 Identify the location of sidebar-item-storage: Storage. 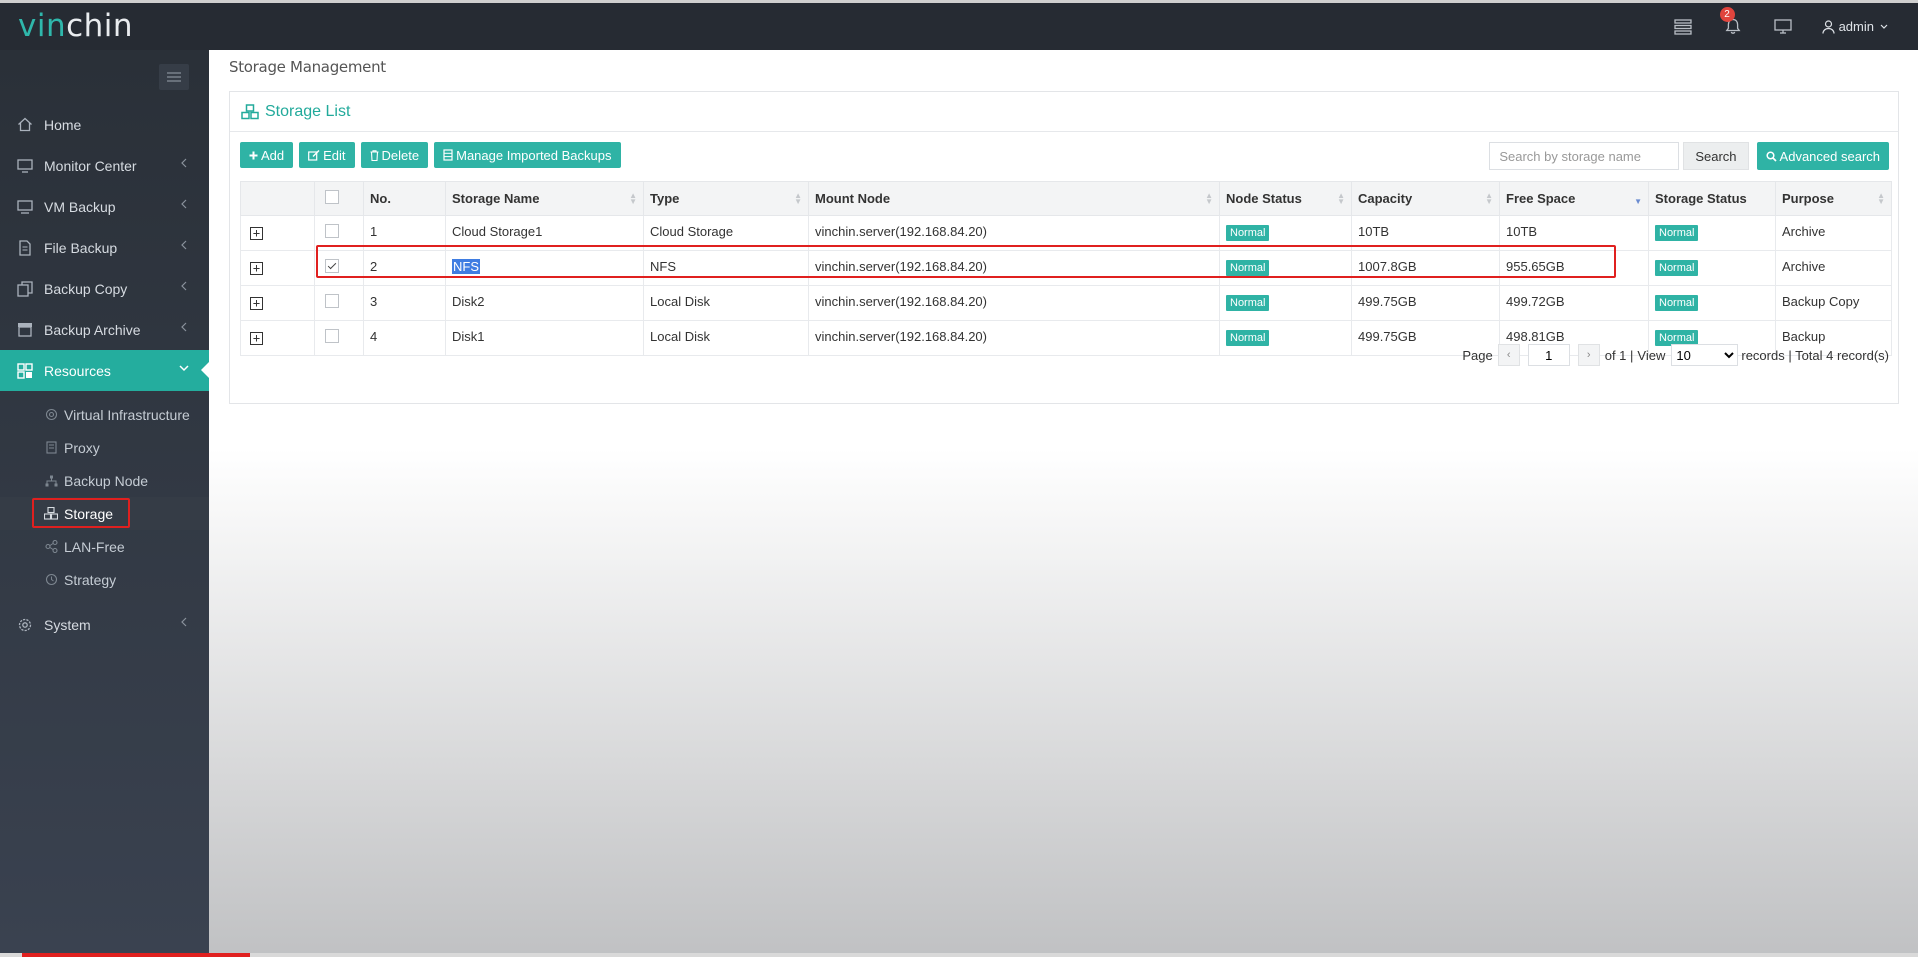
(104, 513).